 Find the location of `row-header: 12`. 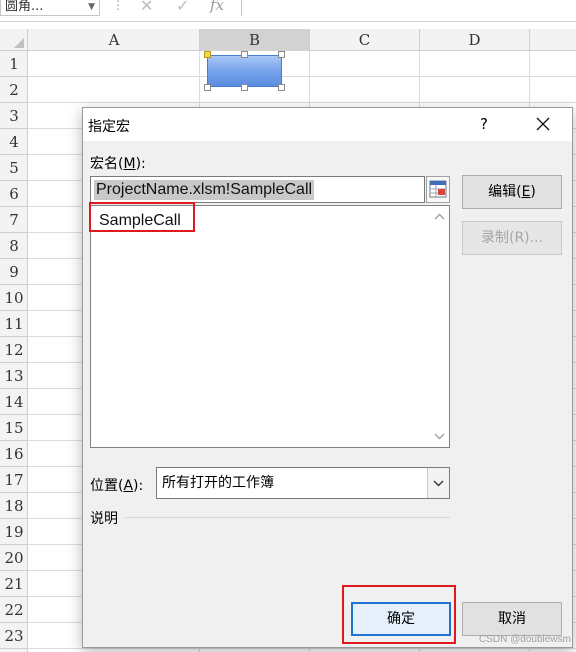

row-header: 12 is located at coordinates (14, 350).